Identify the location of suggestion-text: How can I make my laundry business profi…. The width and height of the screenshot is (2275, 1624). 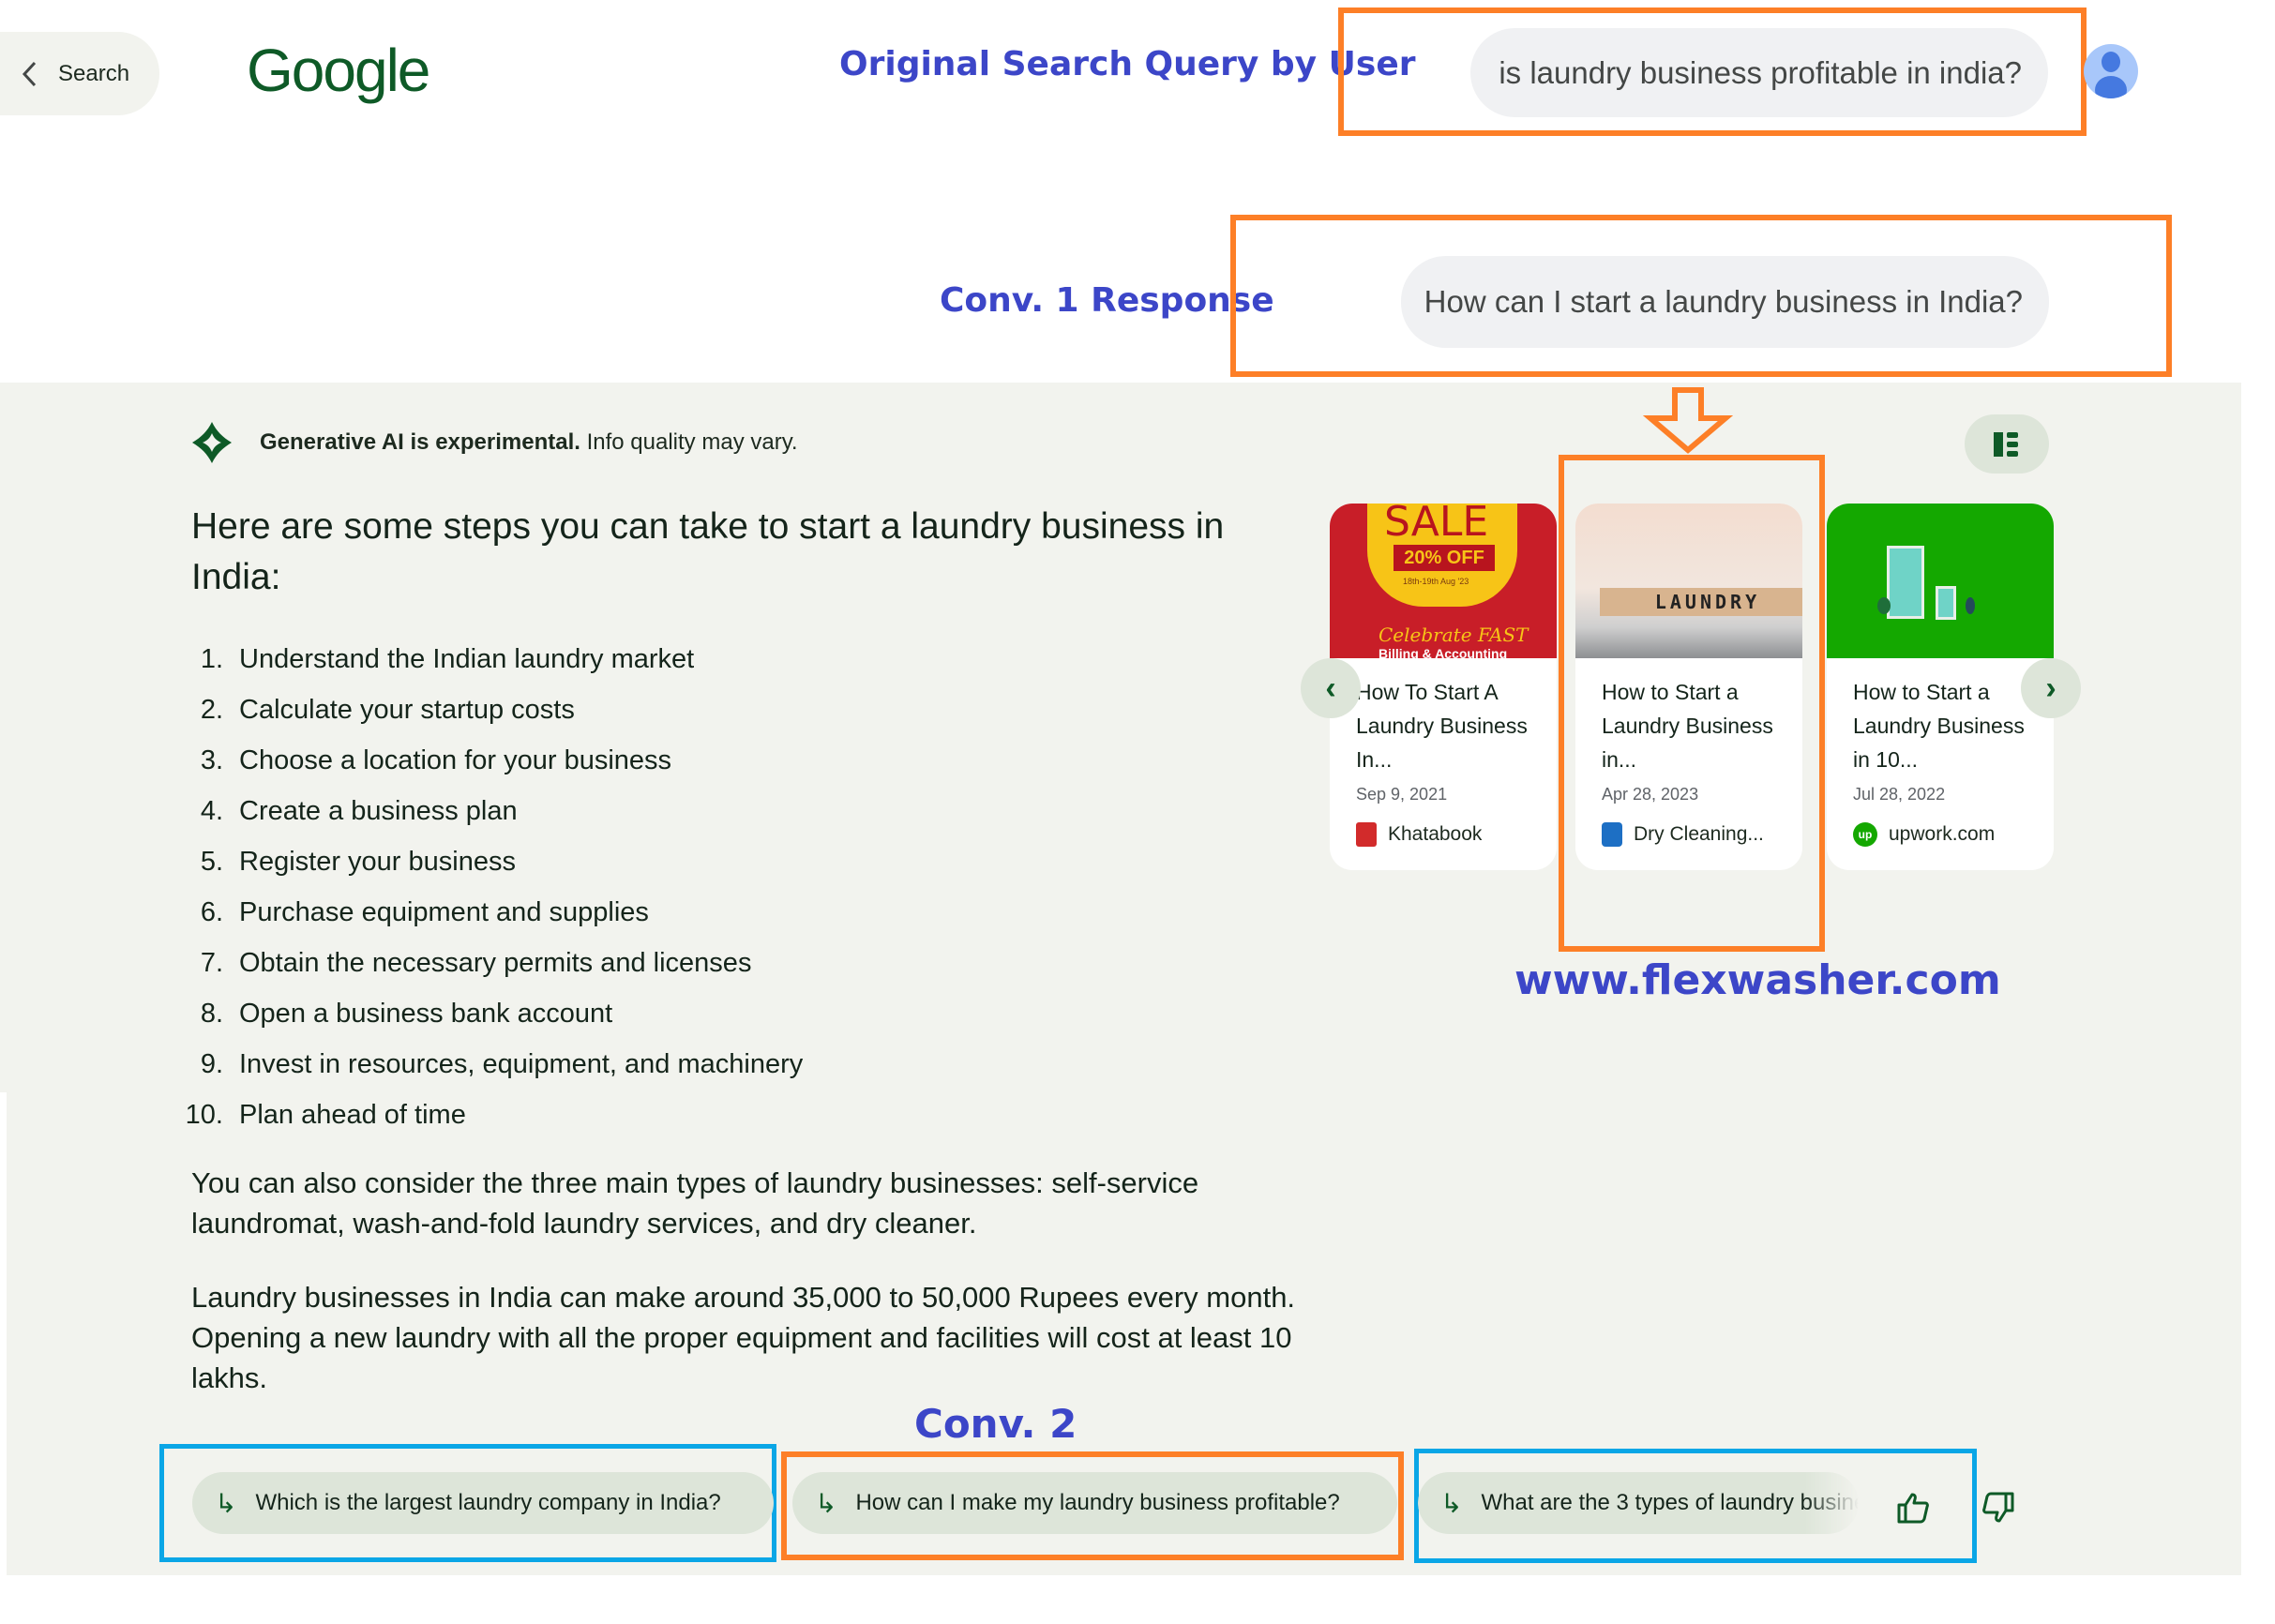
(1097, 1503).